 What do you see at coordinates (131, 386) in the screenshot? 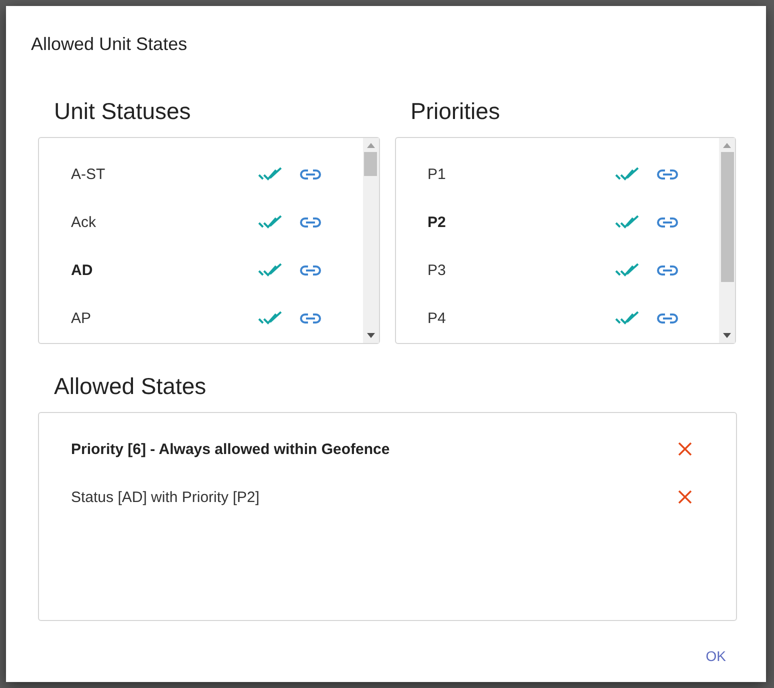
I see `section-heading: Allowed States` at bounding box center [131, 386].